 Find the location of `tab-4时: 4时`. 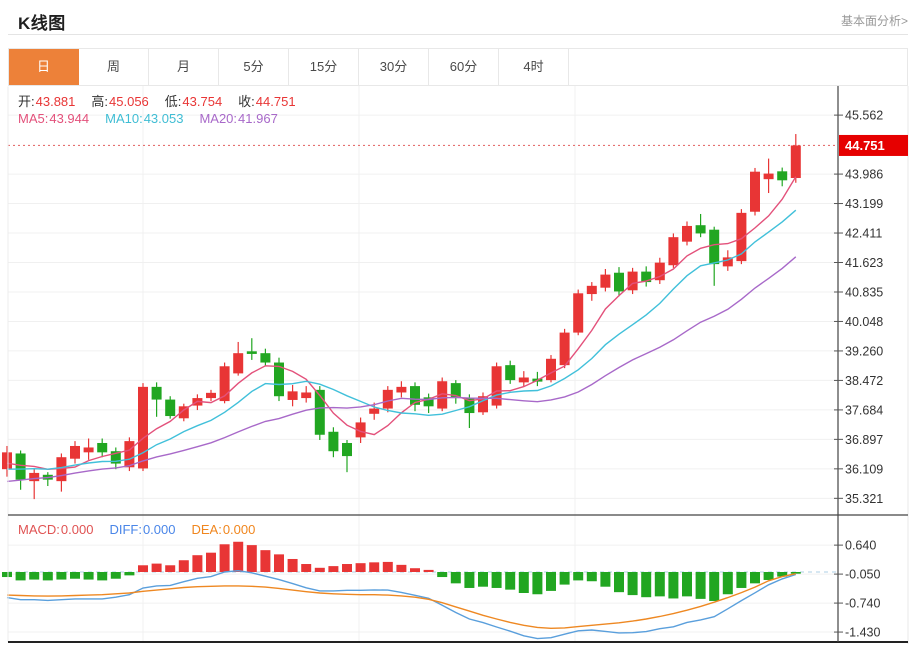

tab-4时: 4时 is located at coordinates (534, 67).